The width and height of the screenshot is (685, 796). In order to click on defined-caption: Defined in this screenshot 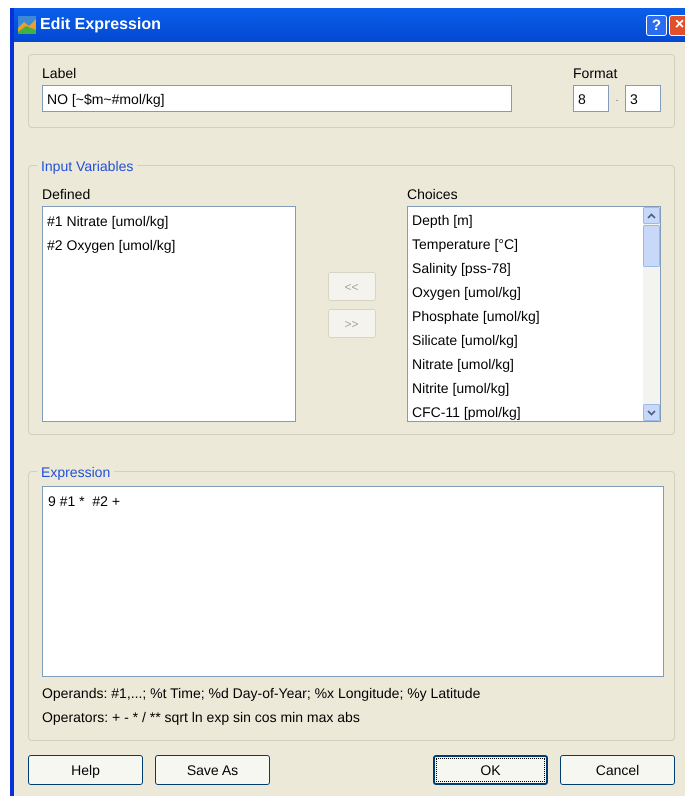, I will do `click(67, 194)`.